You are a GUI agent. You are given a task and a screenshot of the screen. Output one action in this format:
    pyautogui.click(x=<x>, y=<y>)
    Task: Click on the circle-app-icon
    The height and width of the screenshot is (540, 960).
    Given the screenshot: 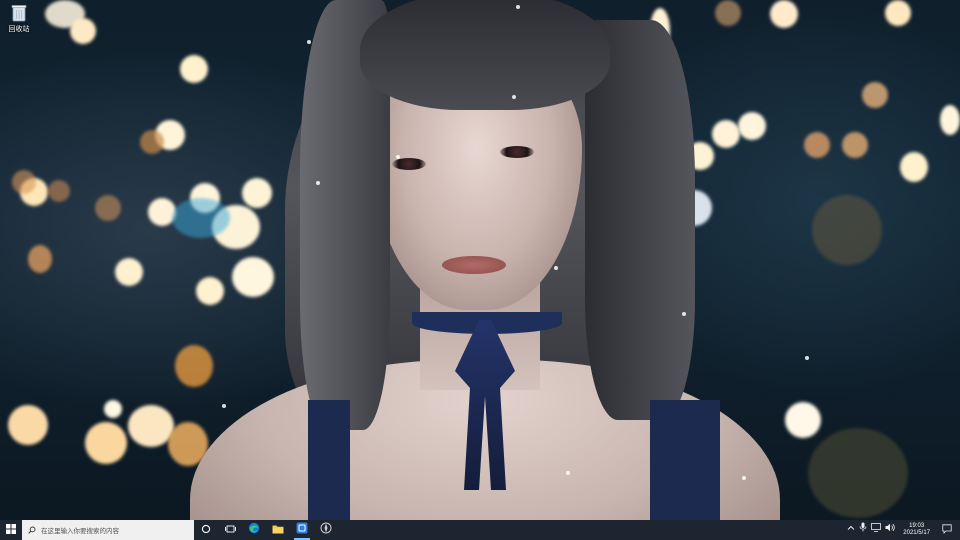 What is the action you would take?
    pyautogui.click(x=326, y=530)
    